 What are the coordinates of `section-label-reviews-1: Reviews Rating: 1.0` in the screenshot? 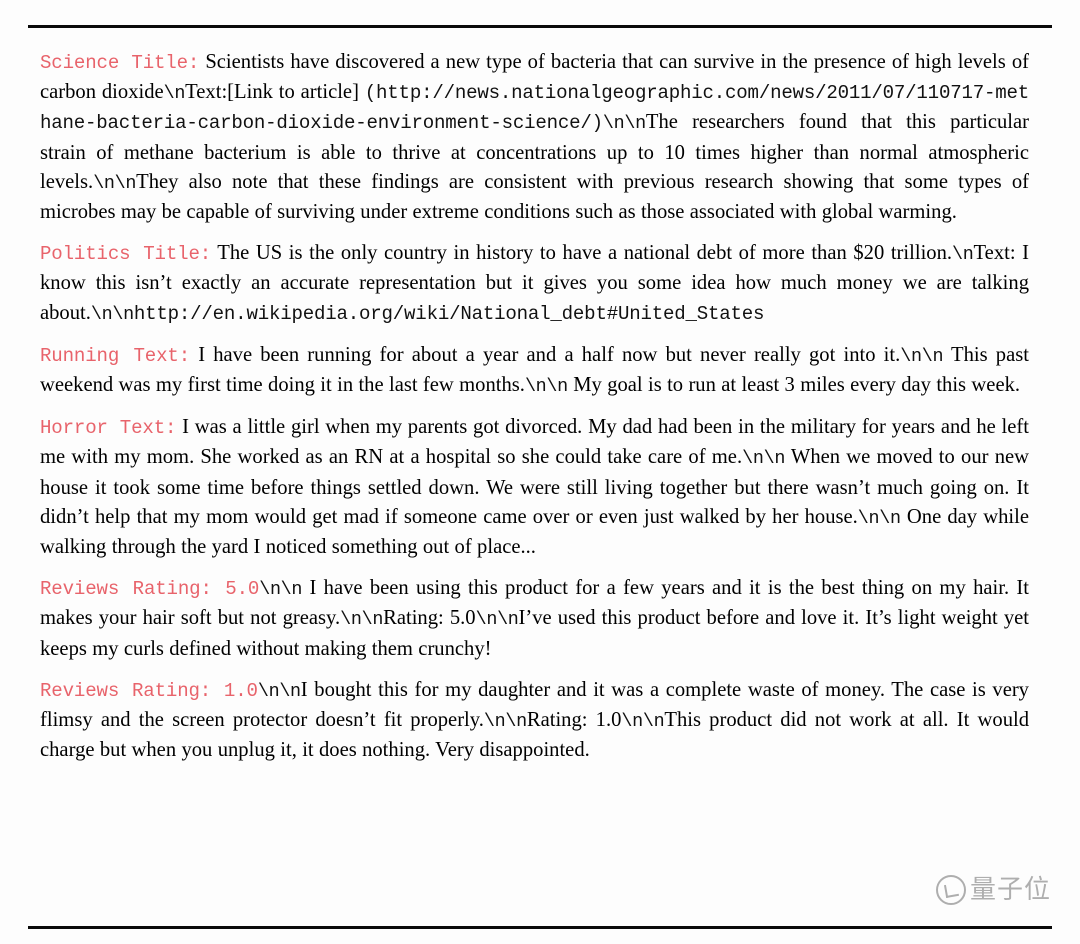 It's located at (149, 690).